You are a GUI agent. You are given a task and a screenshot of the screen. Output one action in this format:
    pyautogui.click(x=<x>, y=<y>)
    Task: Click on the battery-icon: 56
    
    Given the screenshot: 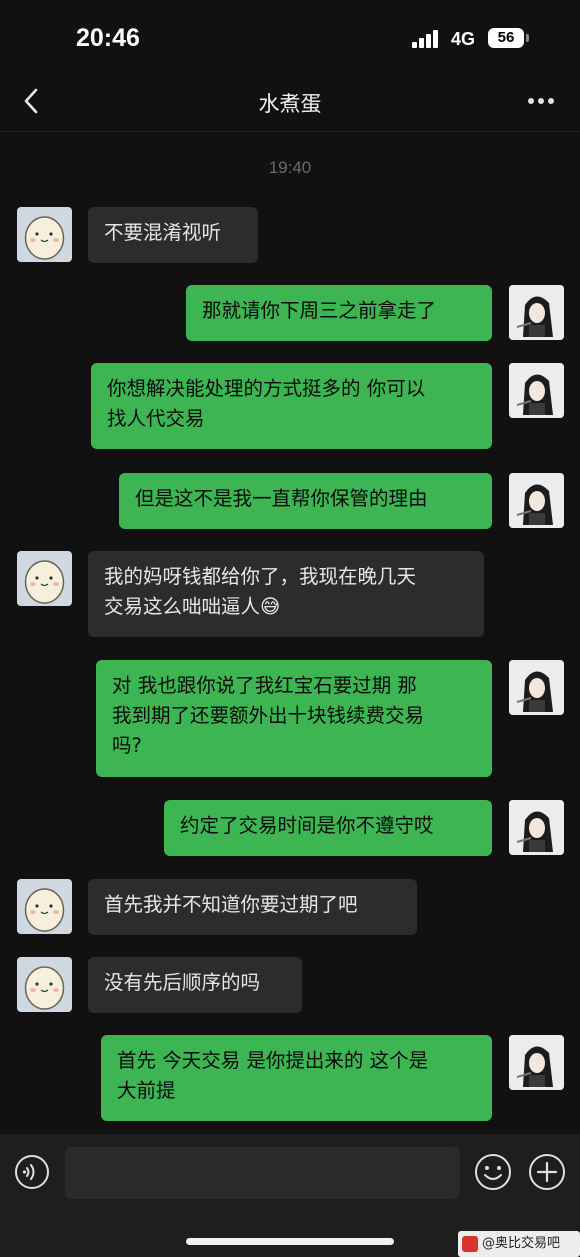 What is the action you would take?
    pyautogui.click(x=506, y=38)
    